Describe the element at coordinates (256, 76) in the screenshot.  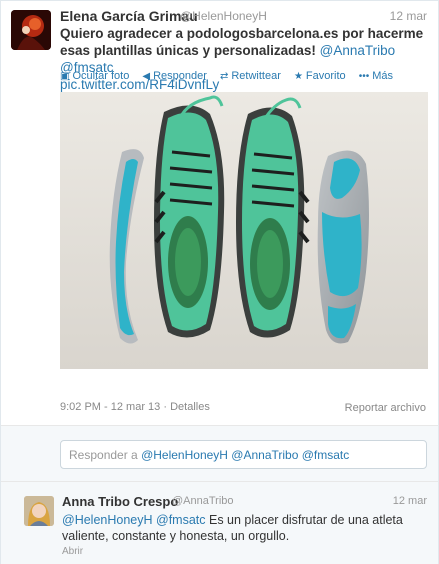
I see `retweet-label: Retwittear` at that location.